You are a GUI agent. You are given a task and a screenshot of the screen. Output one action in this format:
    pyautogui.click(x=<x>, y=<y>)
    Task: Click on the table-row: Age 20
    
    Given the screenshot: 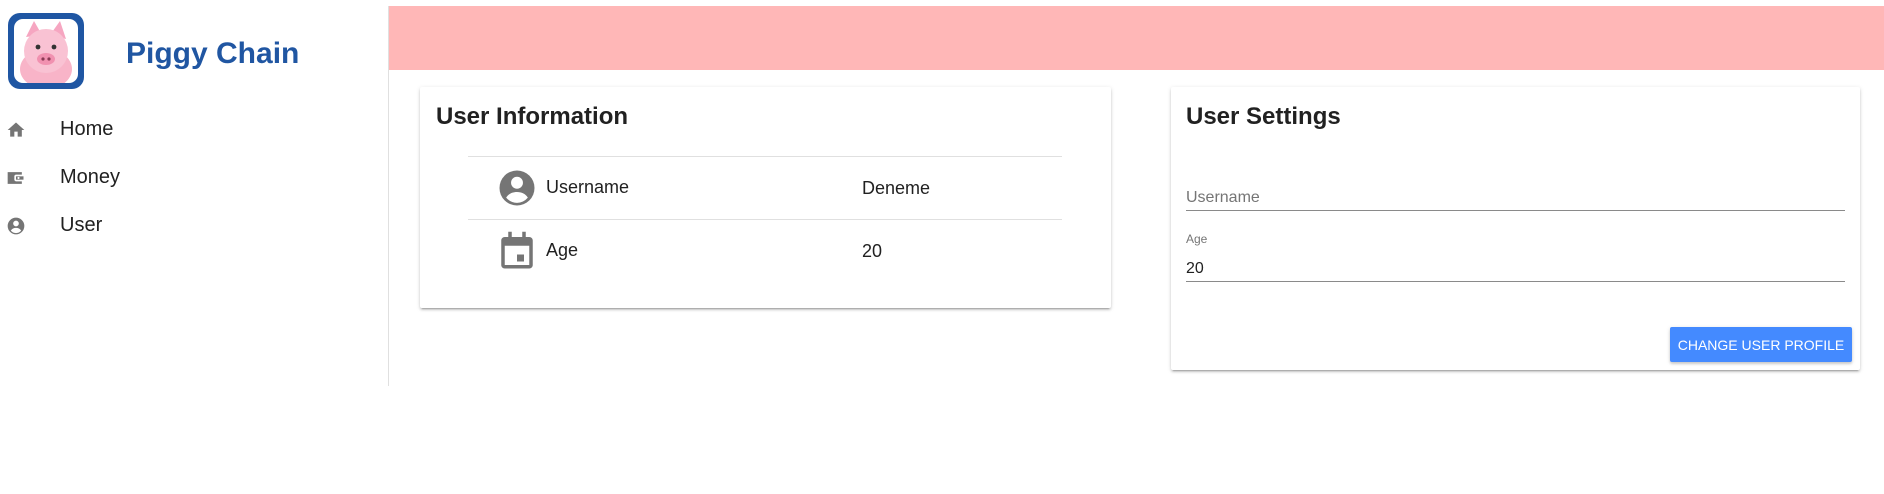 What is the action you would take?
    pyautogui.click(x=765, y=250)
    